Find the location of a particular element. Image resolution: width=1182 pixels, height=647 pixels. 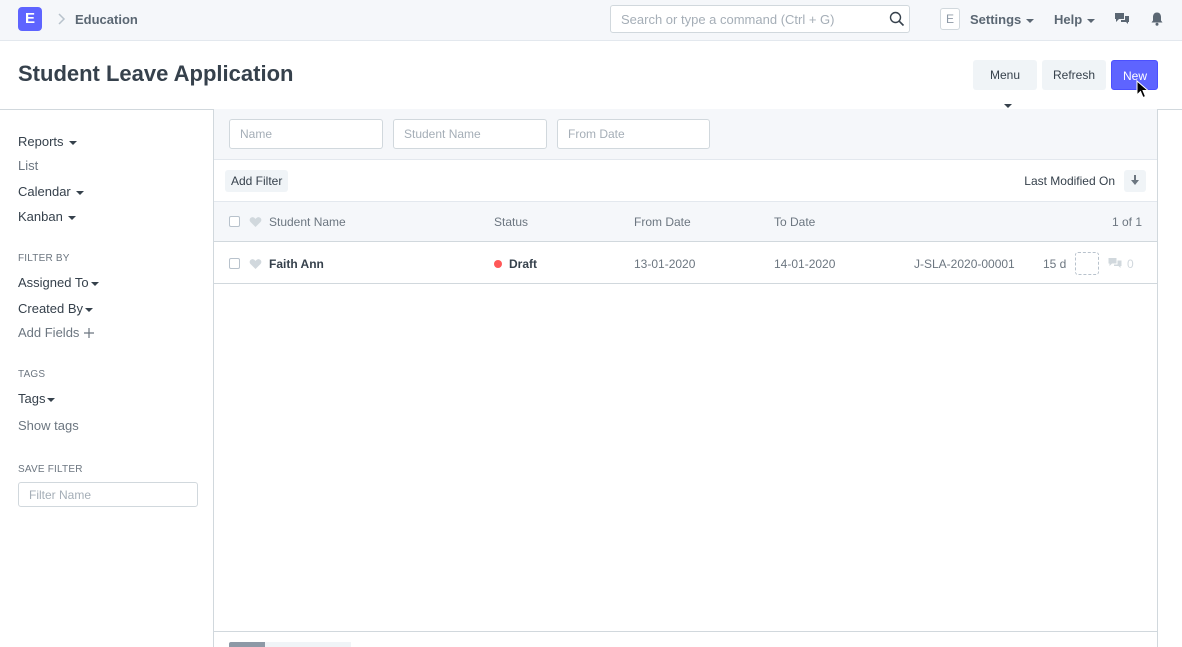

menu-label: Menu is located at coordinates (1005, 75).